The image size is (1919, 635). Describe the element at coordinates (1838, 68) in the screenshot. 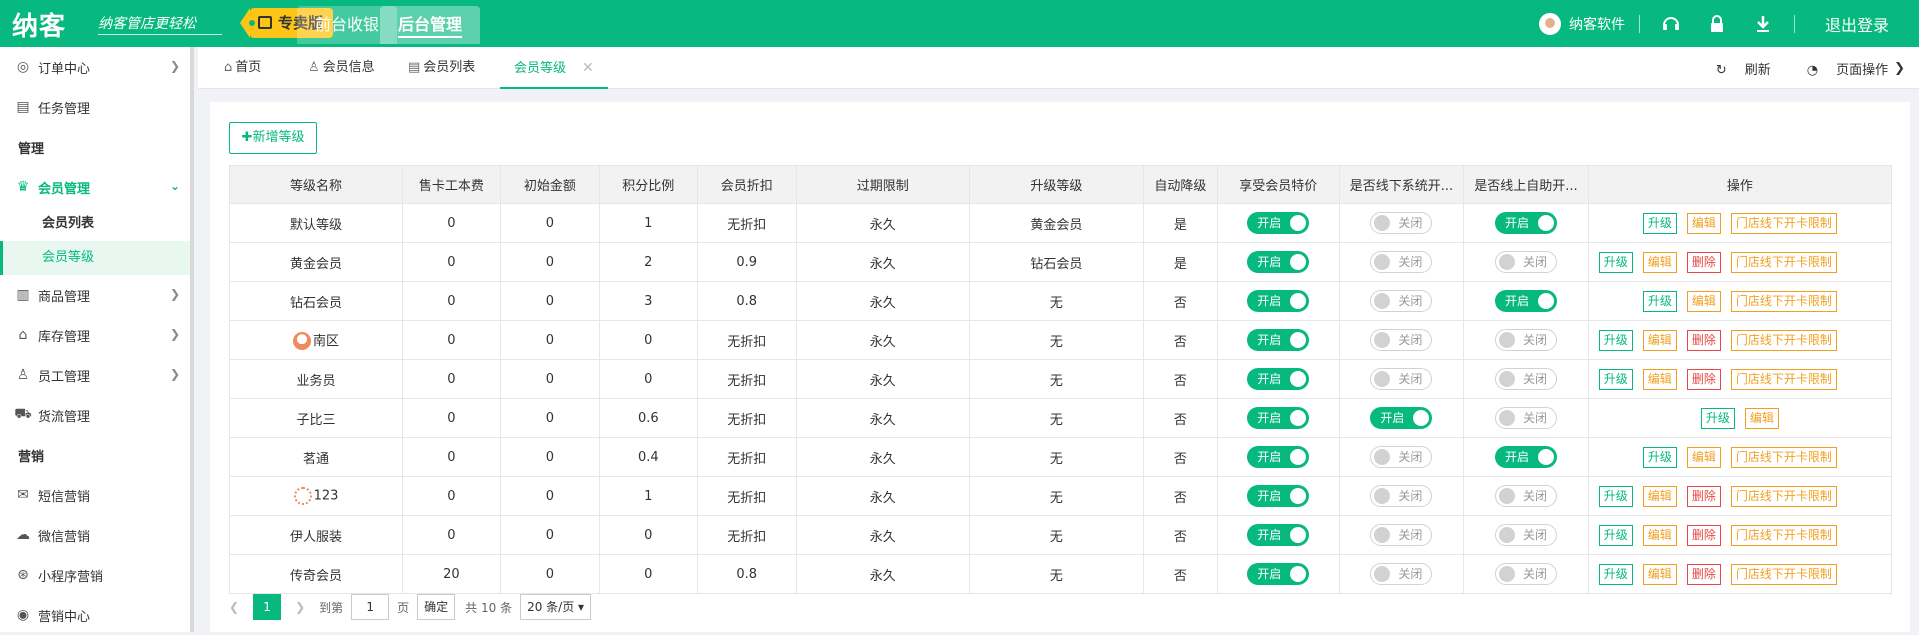

I see `page-ops-button: ◔ 页面操作` at that location.